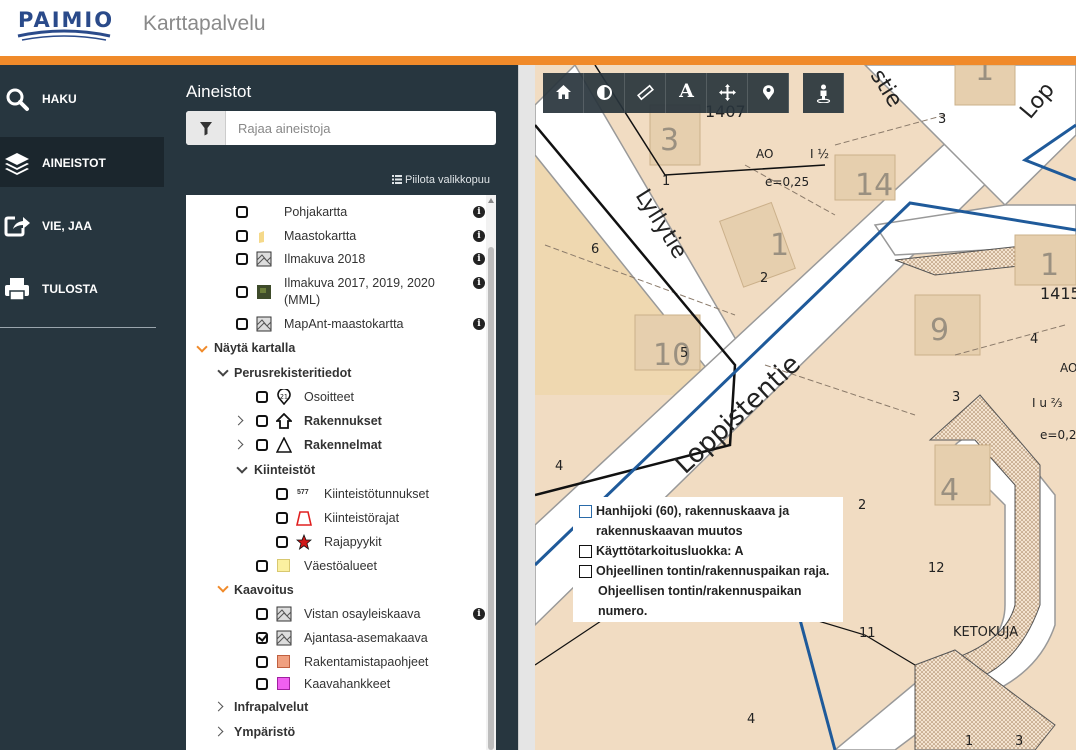  What do you see at coordinates (713, 571) in the screenshot?
I see `legend-text: Ohjeellinen tontin/rakennuspaikan raja.` at bounding box center [713, 571].